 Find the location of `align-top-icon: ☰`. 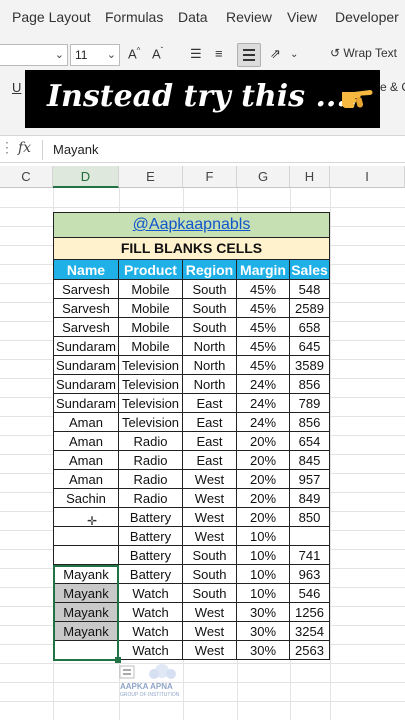

align-top-icon: ☰ is located at coordinates (196, 54).